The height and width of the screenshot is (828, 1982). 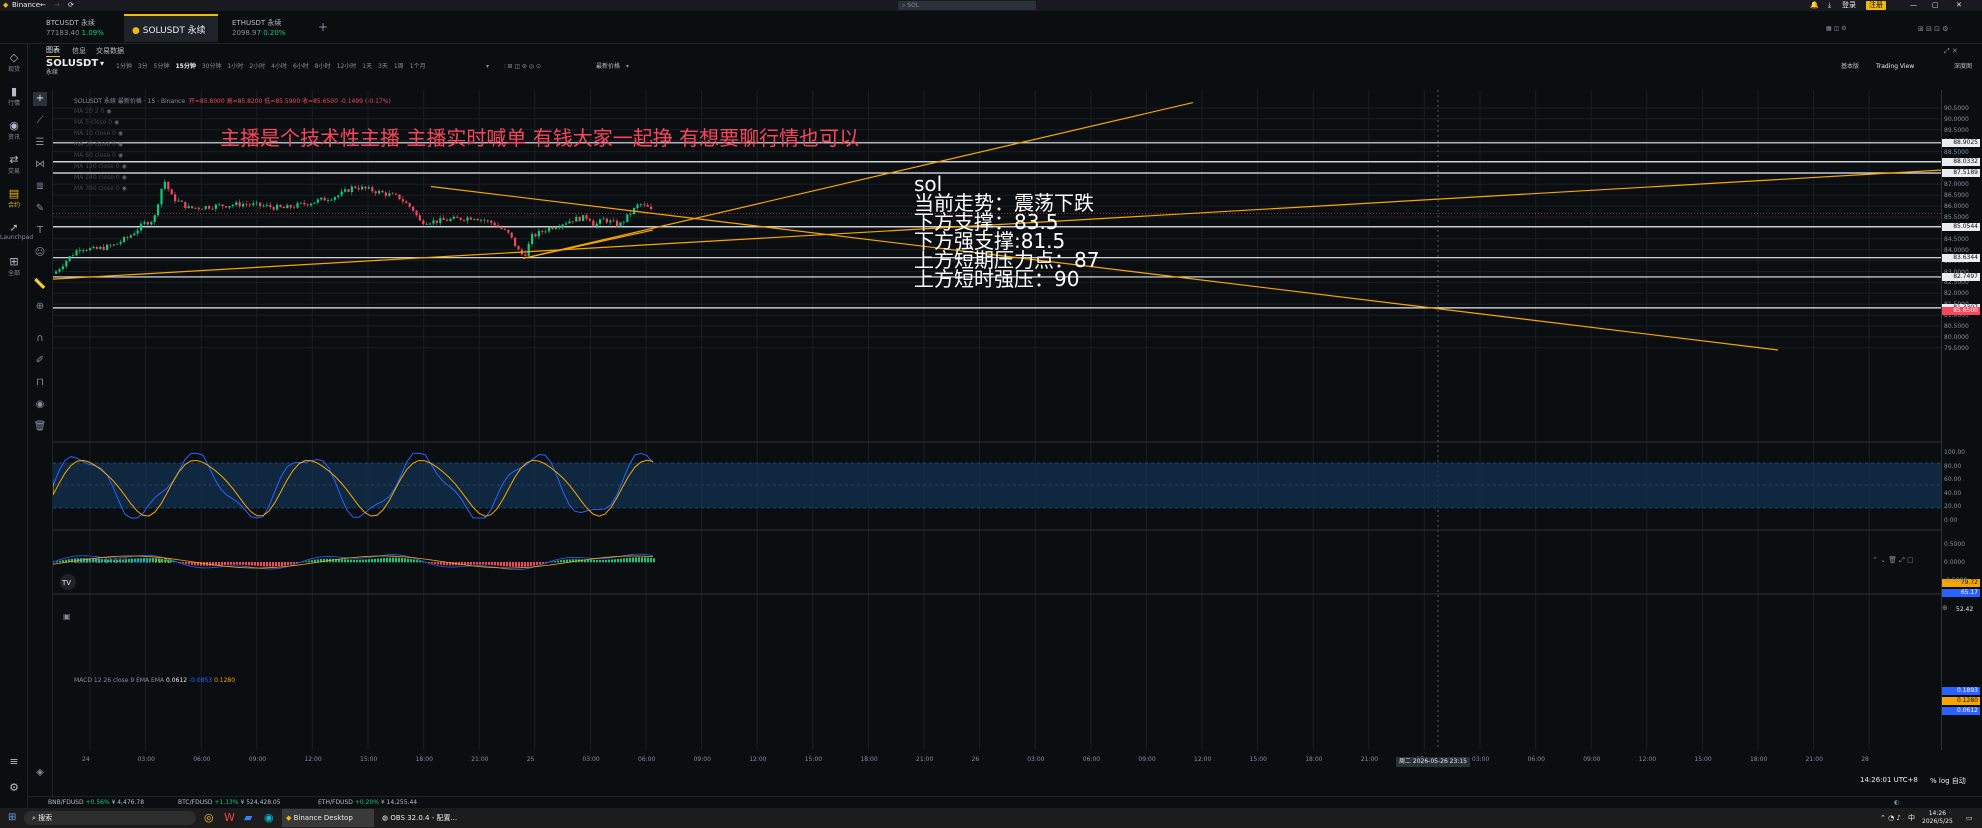 What do you see at coordinates (40, 285) in the screenshot?
I see `ruler-icon: 📏` at bounding box center [40, 285].